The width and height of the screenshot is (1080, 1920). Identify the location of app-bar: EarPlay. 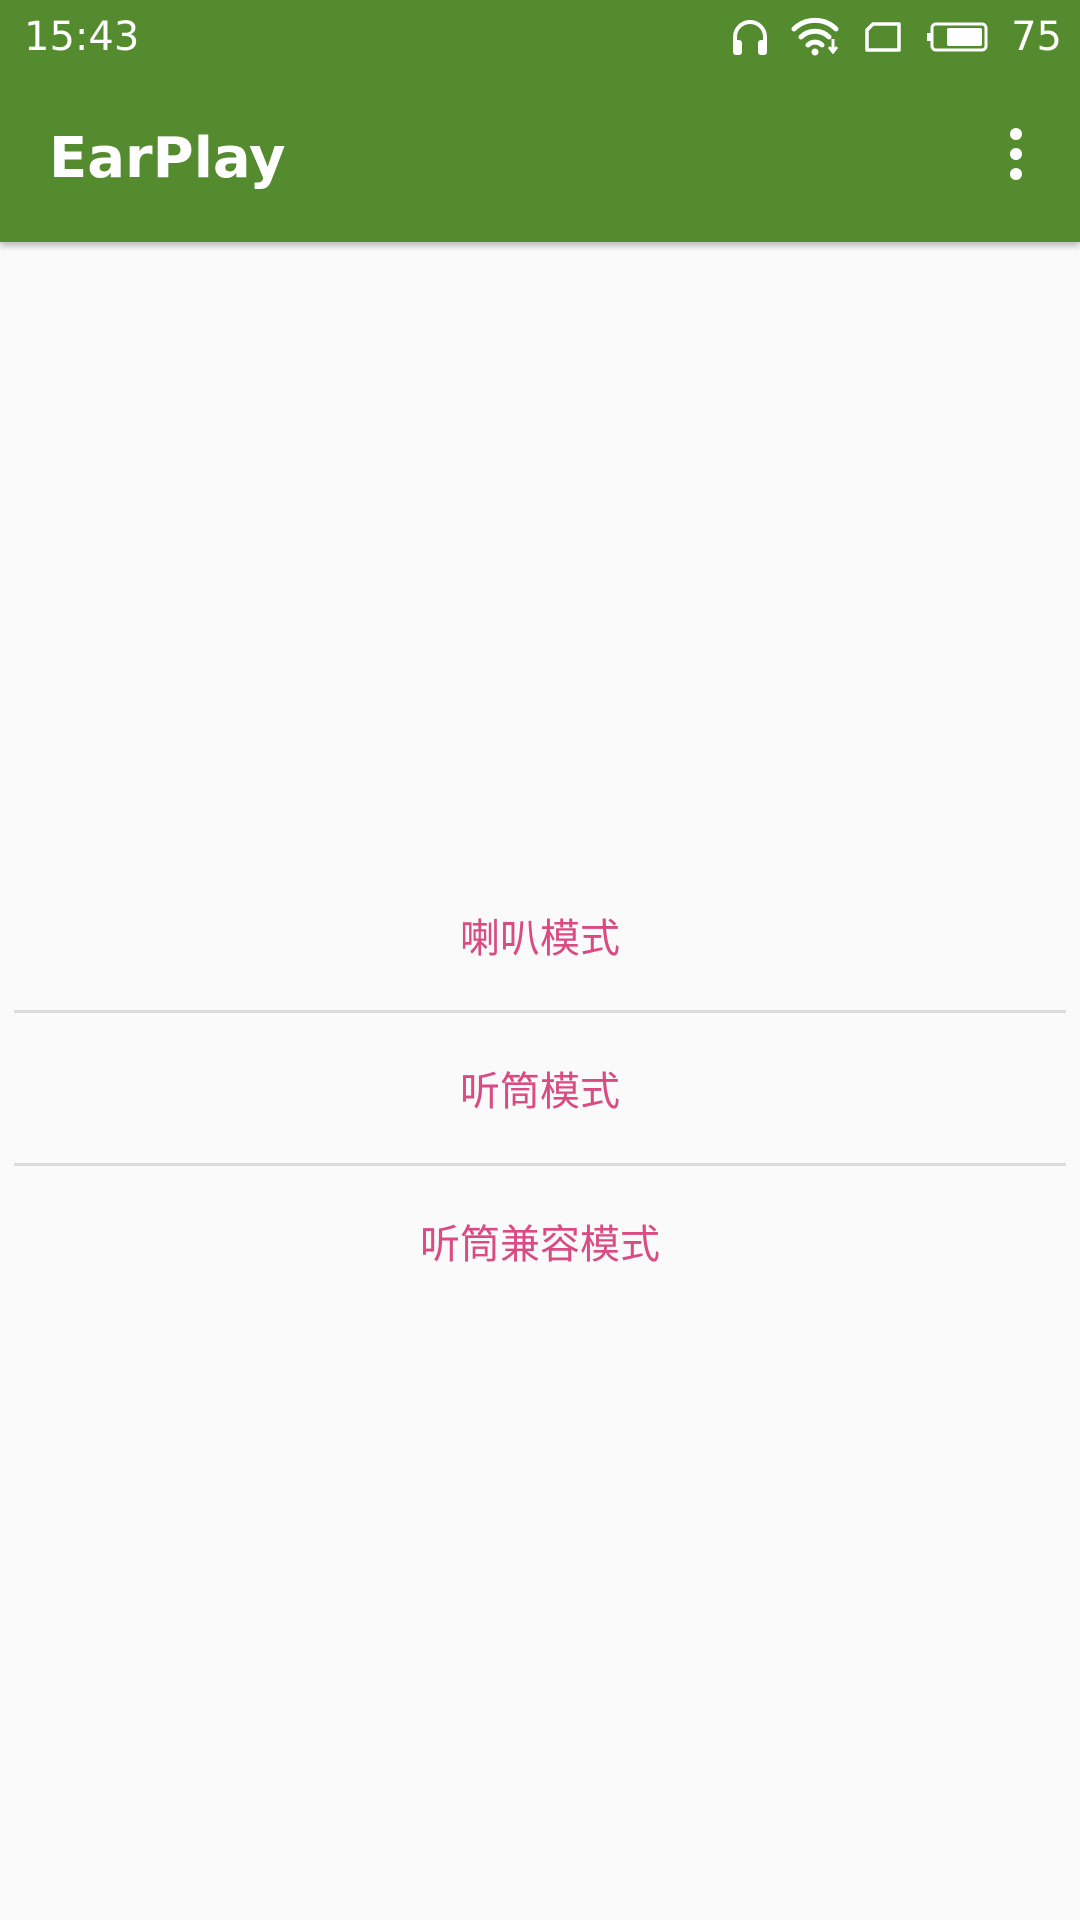
(540, 158).